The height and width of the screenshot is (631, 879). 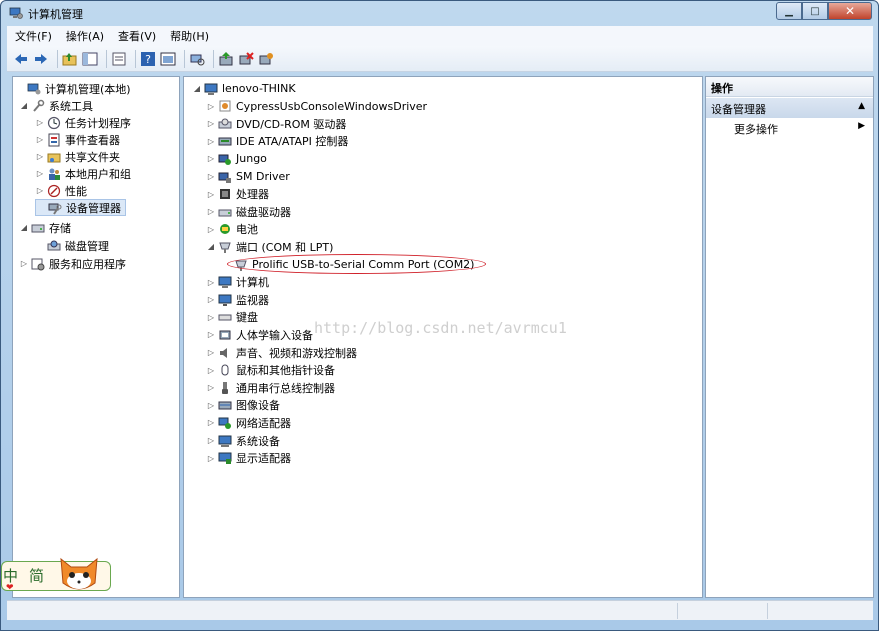 What do you see at coordinates (243, 405) in the screenshot?
I see `device-tree-item: ▷ 图像设备` at bounding box center [243, 405].